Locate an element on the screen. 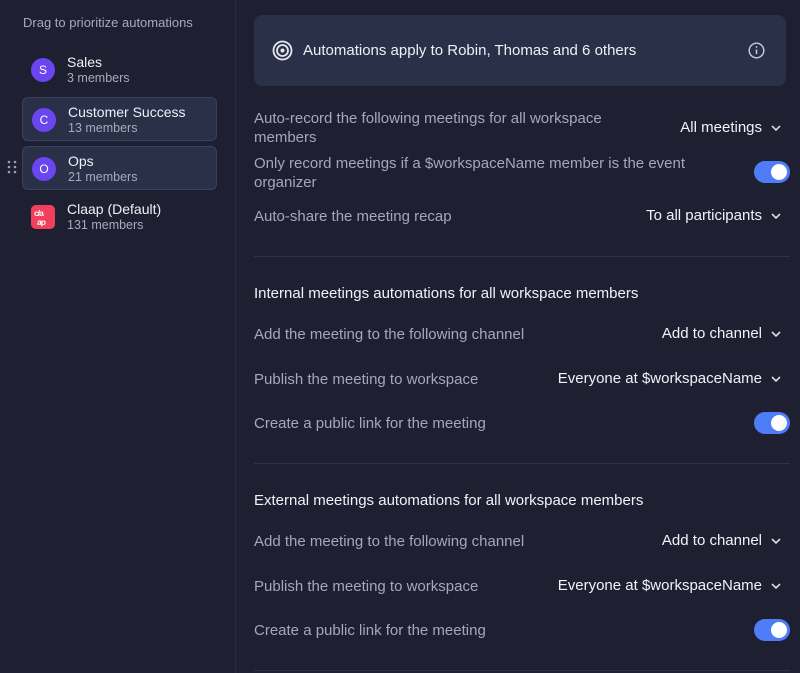 Image resolution: width=800 pixels, height=673 pixels. auto-record-value: All meetings is located at coordinates (721, 127).